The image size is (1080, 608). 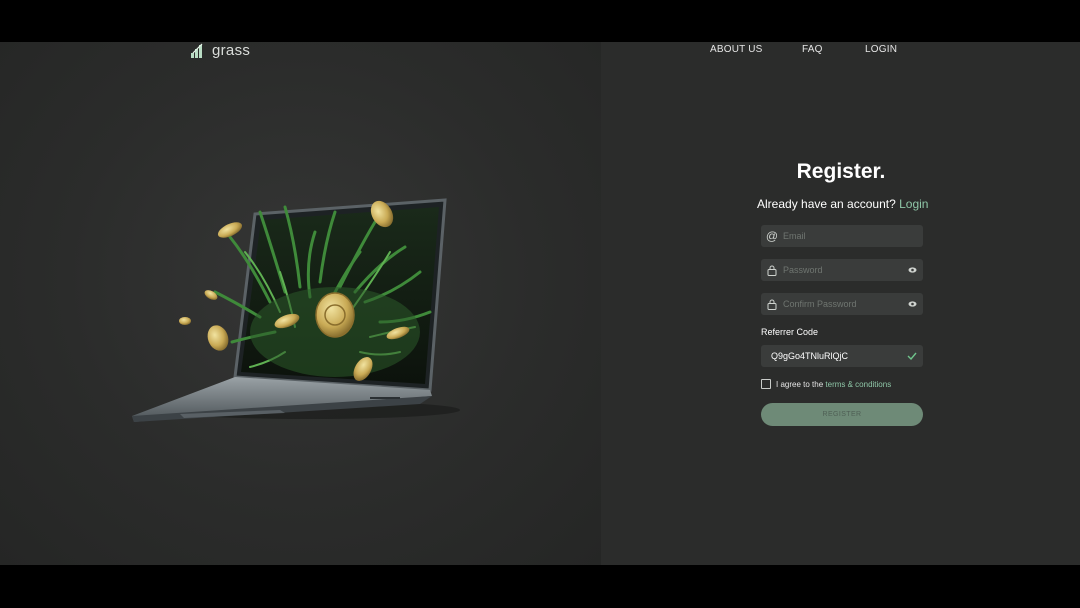 I want to click on password-field: Password, so click(x=842, y=270).